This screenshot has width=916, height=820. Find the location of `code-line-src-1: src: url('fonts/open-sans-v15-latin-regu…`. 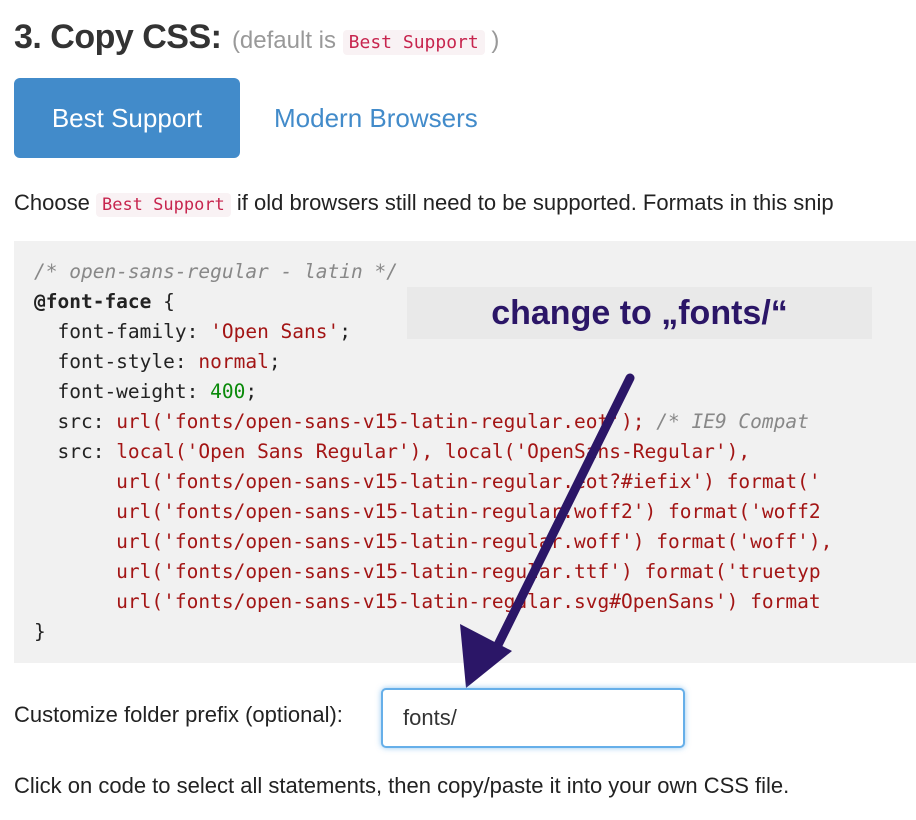

code-line-src-1: src: url('fonts/open-sans-v15-latin-regu… is located at coordinates (475, 422).